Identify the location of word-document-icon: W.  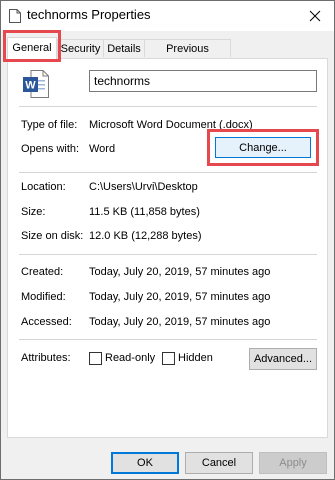
(36, 84).